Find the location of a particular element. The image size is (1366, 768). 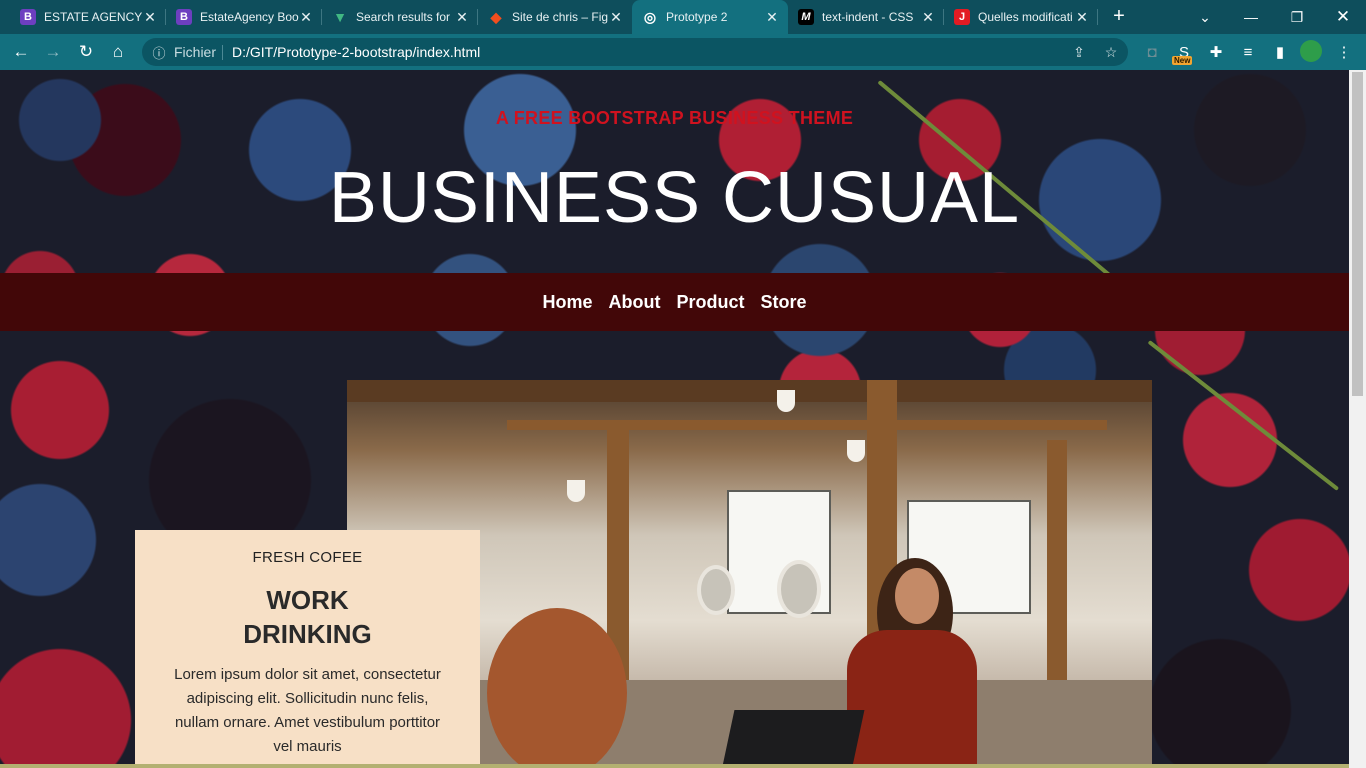

woman-red-sweater is located at coordinates (912, 699).